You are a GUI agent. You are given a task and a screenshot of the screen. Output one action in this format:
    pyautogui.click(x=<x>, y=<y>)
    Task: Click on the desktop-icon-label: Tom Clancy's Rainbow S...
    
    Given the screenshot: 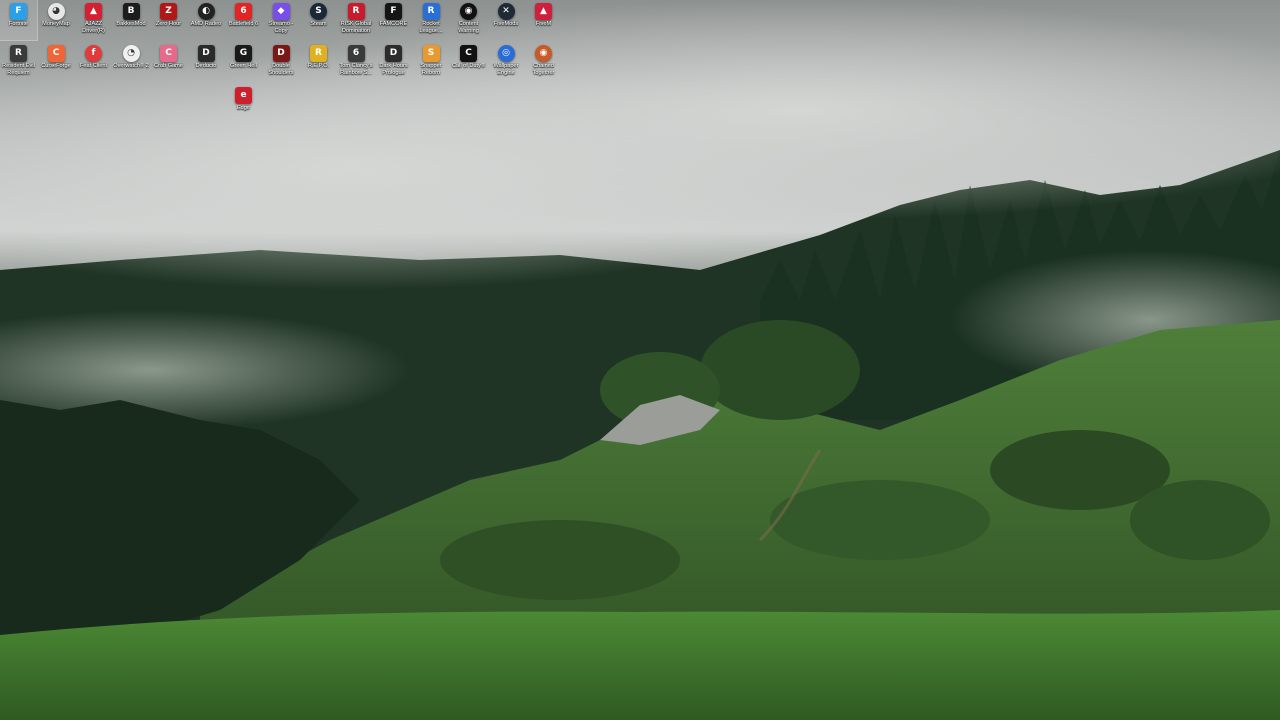 What is the action you would take?
    pyautogui.click(x=356, y=69)
    